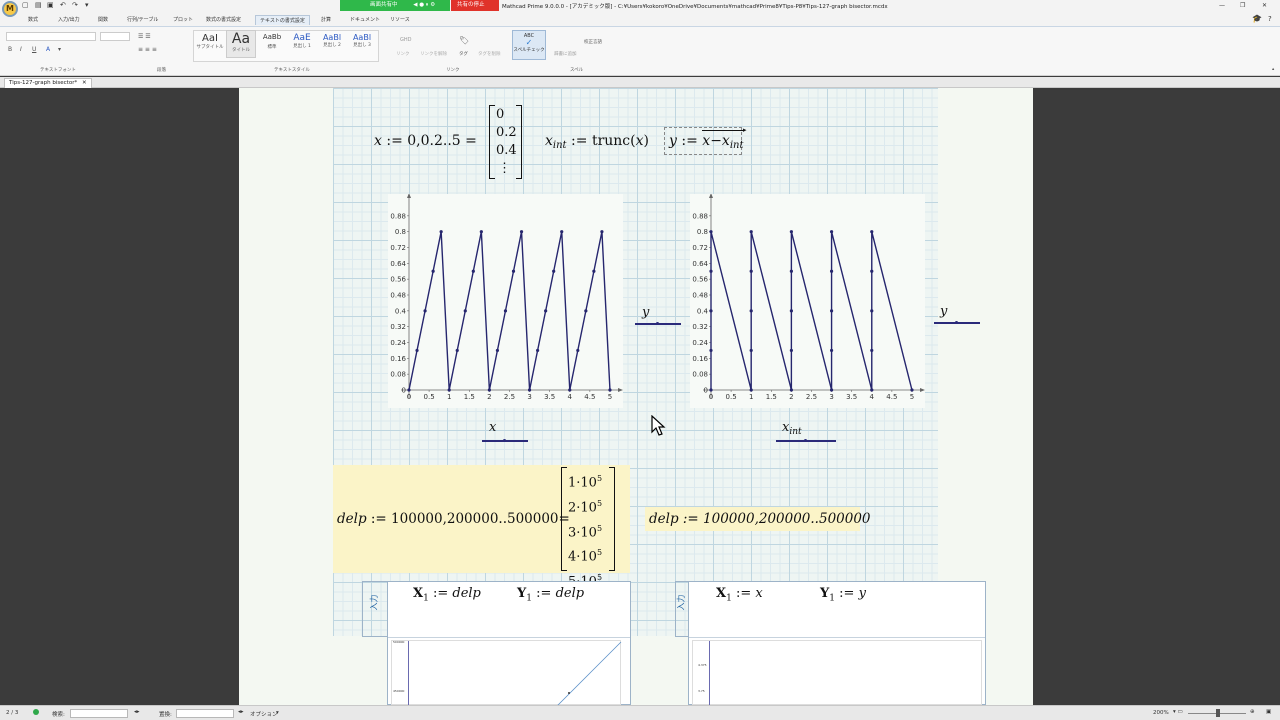 The height and width of the screenshot is (720, 1280). I want to click on plot-1-x-tick-label: 4, so click(570, 397).